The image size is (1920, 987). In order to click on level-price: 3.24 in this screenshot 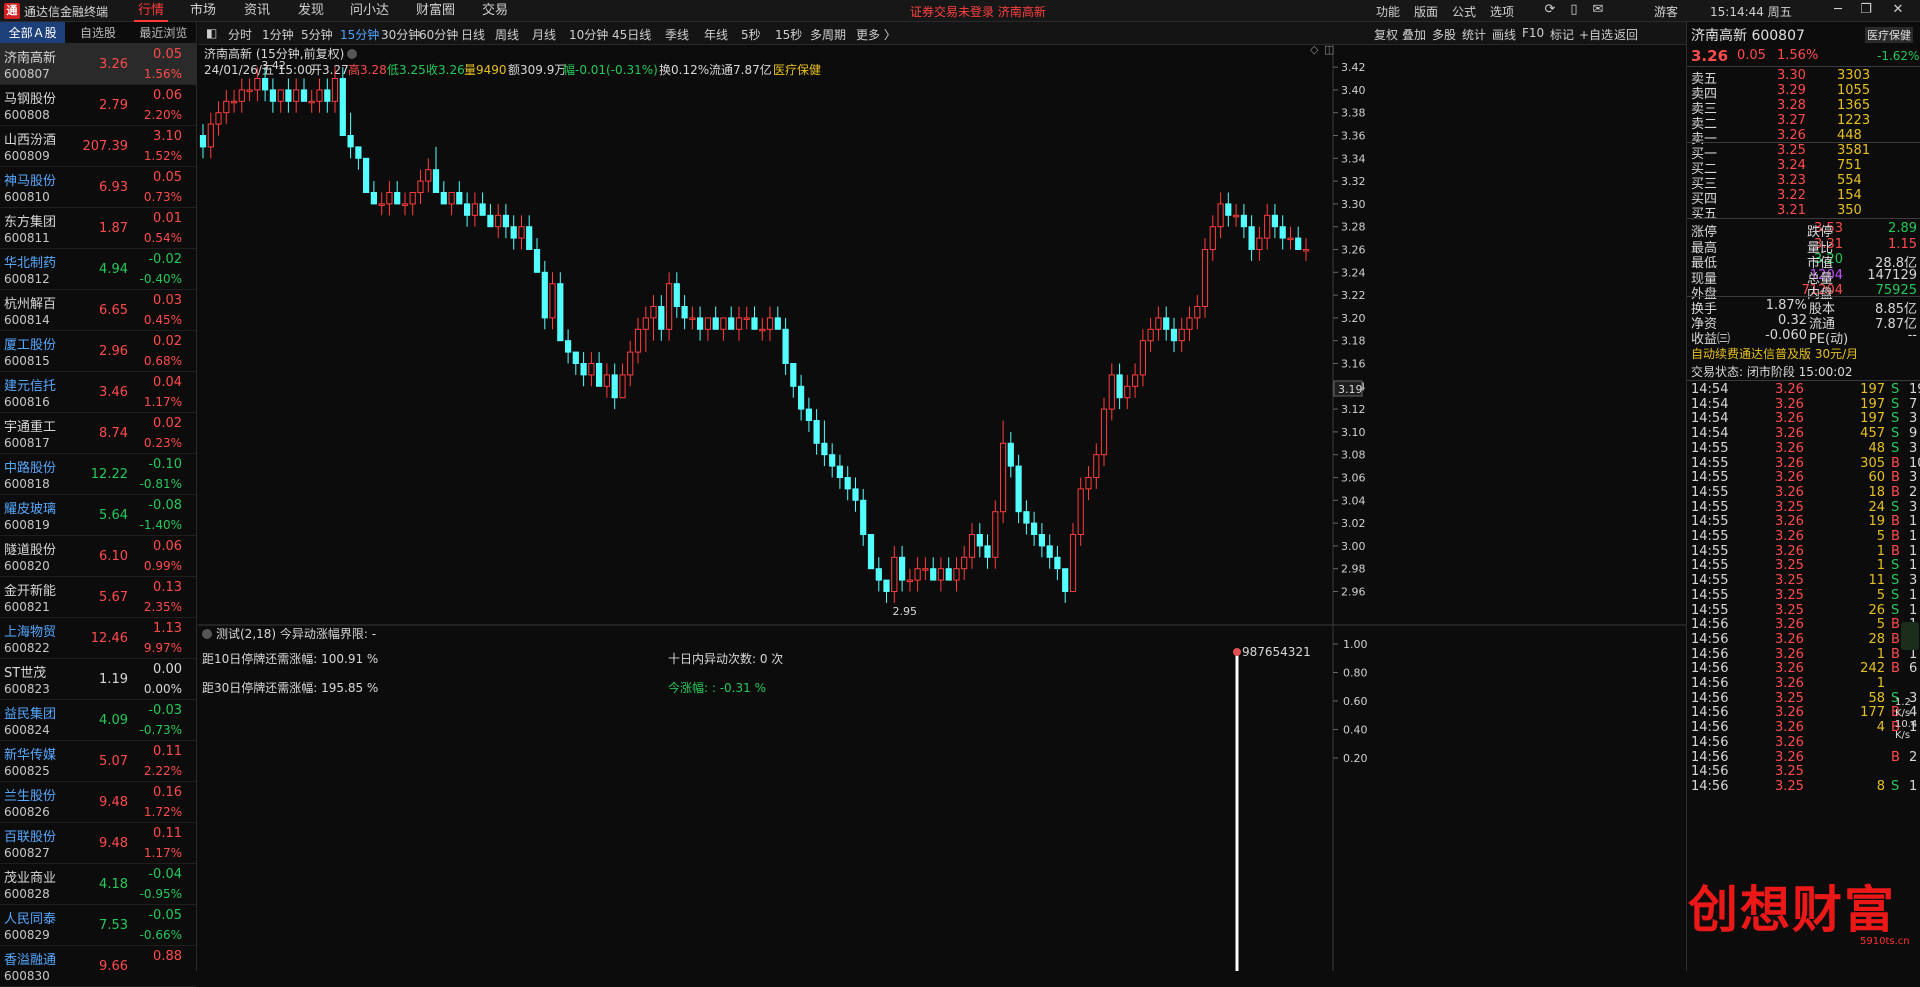, I will do `click(1791, 165)`.